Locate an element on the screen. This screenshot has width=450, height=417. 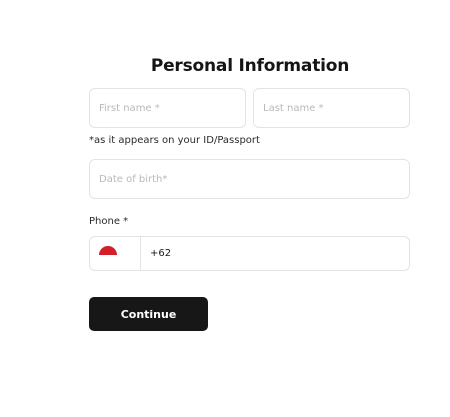
first-name-field-wrapper is located at coordinates (167, 108).